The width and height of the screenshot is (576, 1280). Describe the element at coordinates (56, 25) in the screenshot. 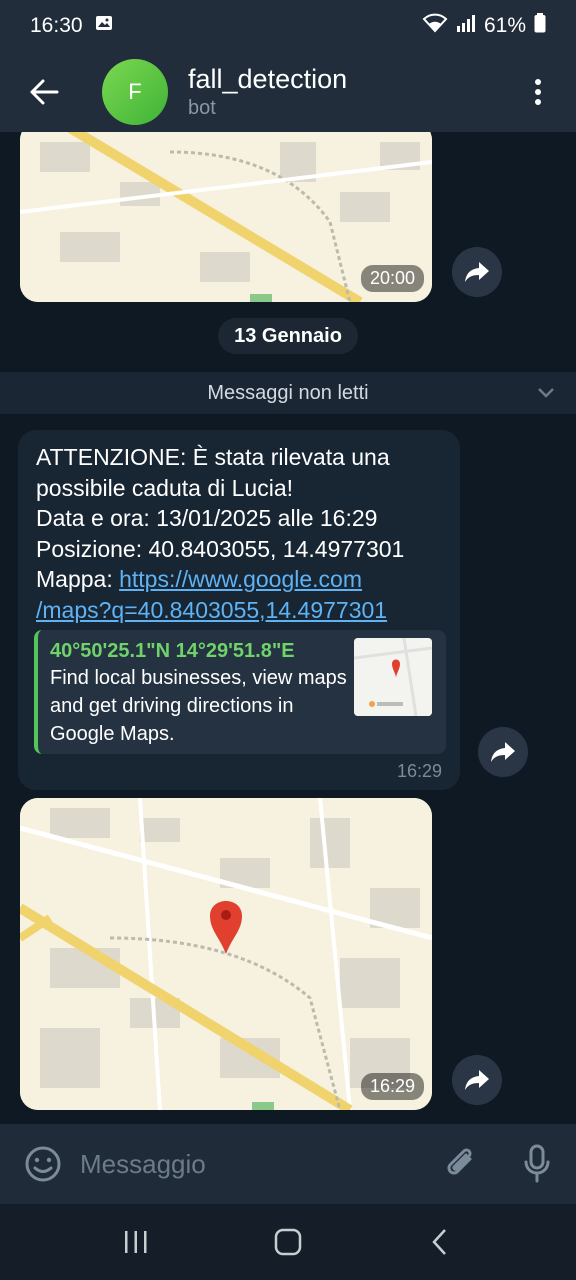

I see `status-time: 16:30` at that location.